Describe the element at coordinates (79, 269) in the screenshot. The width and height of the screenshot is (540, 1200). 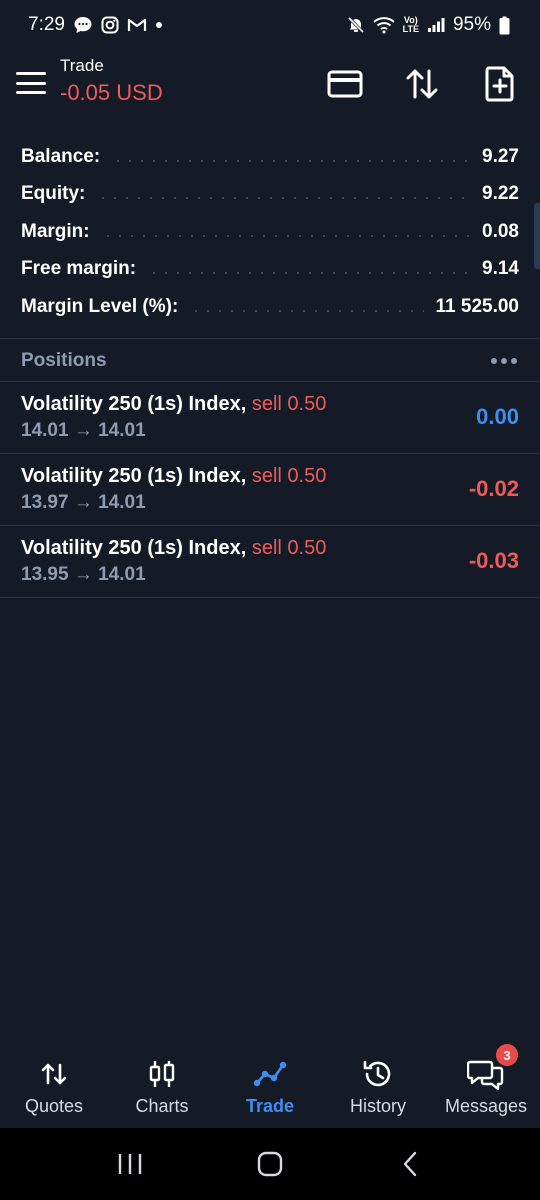
I see `summary-label: Free margin:` at that location.